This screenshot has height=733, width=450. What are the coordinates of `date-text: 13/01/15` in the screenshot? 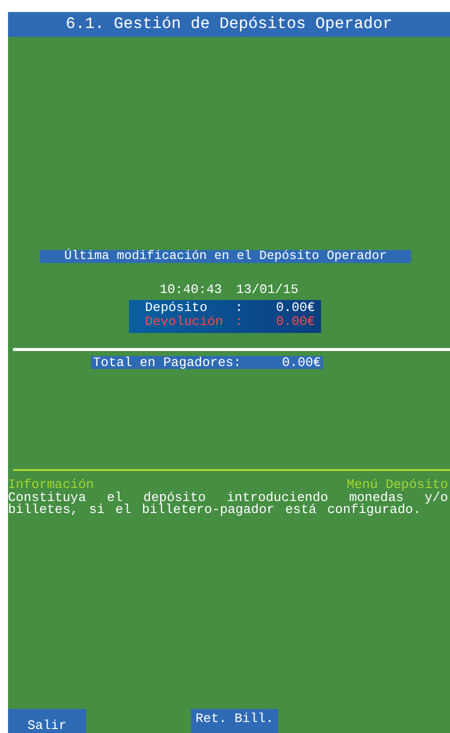 It's located at (267, 290).